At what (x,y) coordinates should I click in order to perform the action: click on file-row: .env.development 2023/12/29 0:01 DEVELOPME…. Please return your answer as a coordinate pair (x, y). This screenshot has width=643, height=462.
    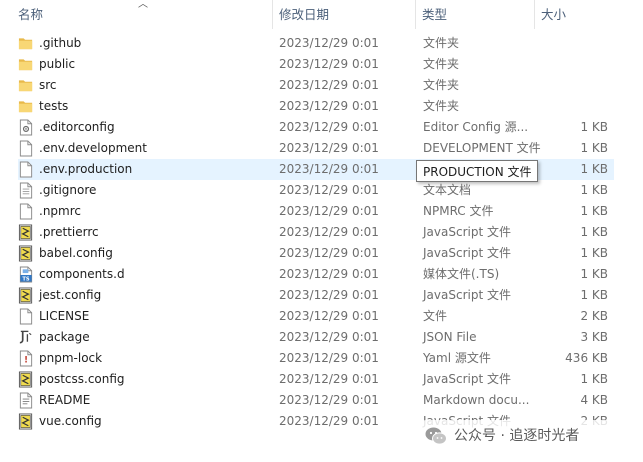
    Looking at the image, I should click on (321, 148).